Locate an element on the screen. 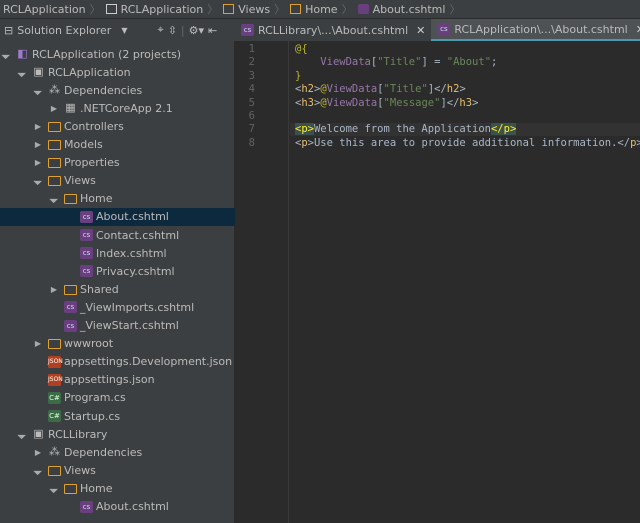 This screenshot has width=640, height=523. tree-item: ▶ Controllers is located at coordinates (117, 126).